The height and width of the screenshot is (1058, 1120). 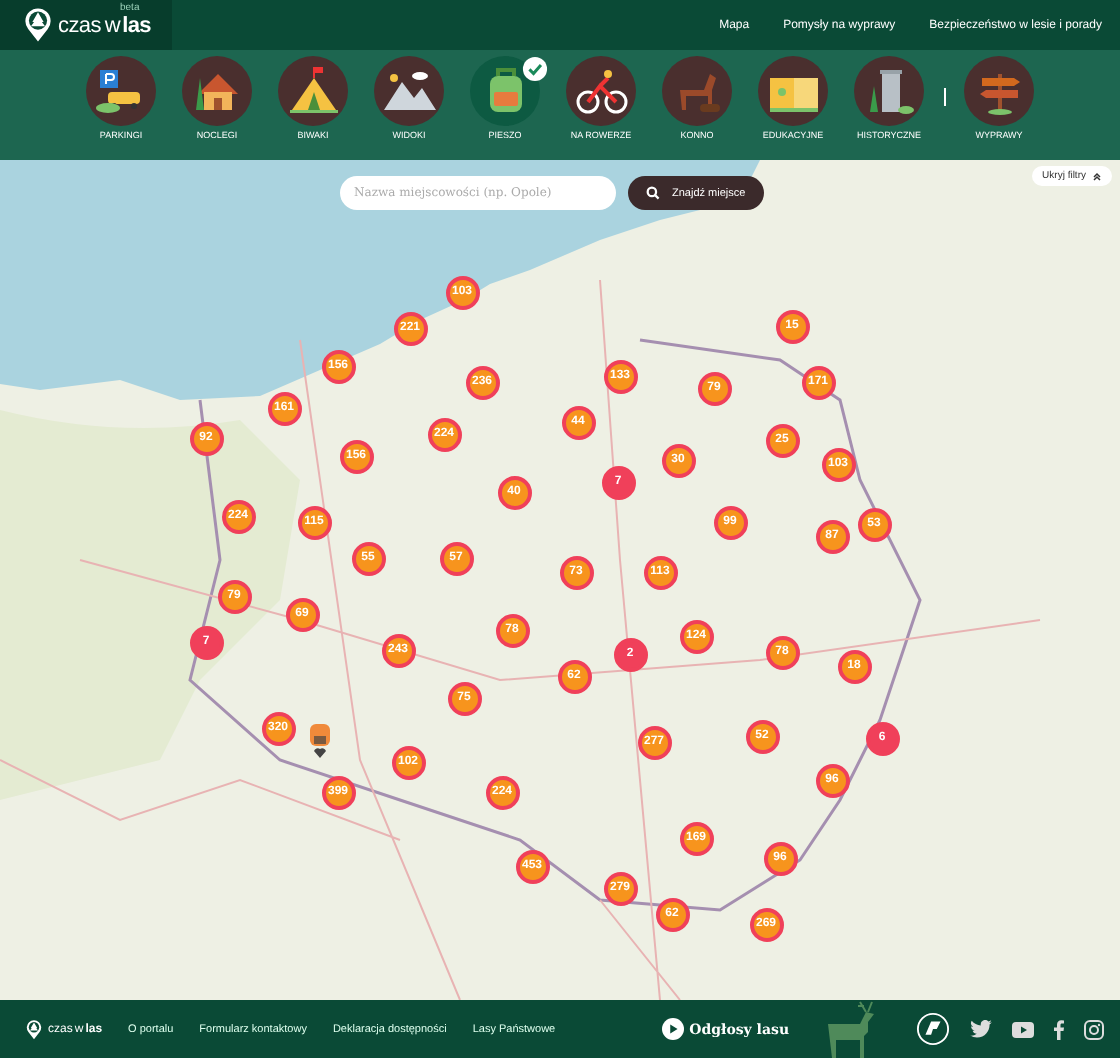 I want to click on emblem-icon, so click(x=933, y=1029).